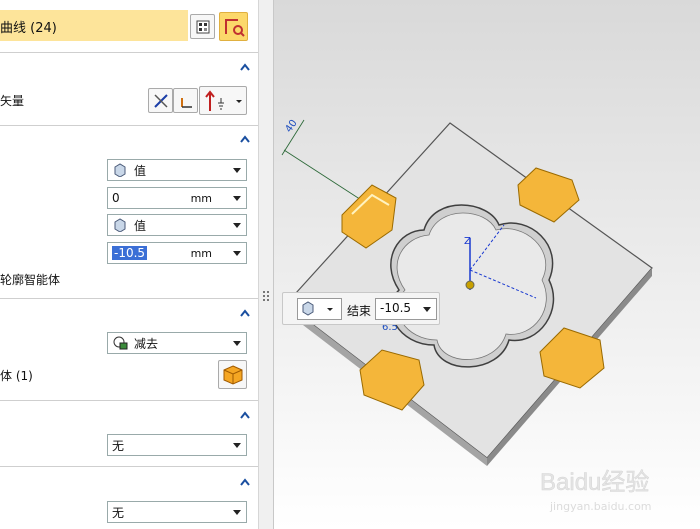  What do you see at coordinates (116, 198) in the screenshot?
I see `start-distance-value: 0` at bounding box center [116, 198].